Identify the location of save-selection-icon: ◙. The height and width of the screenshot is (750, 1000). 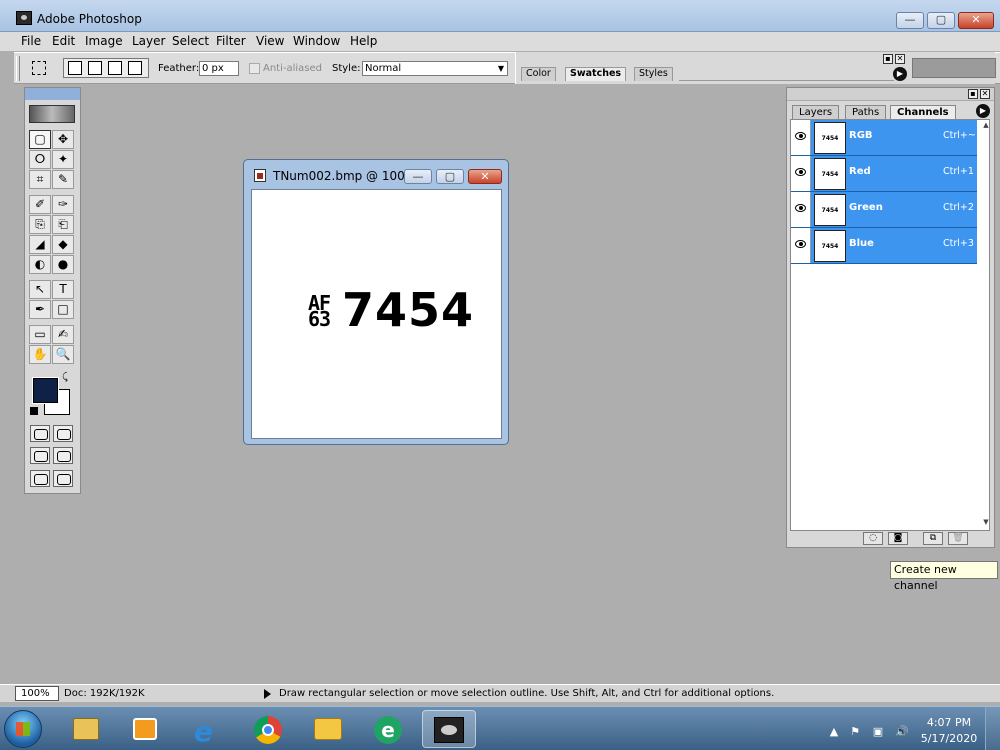
(898, 538).